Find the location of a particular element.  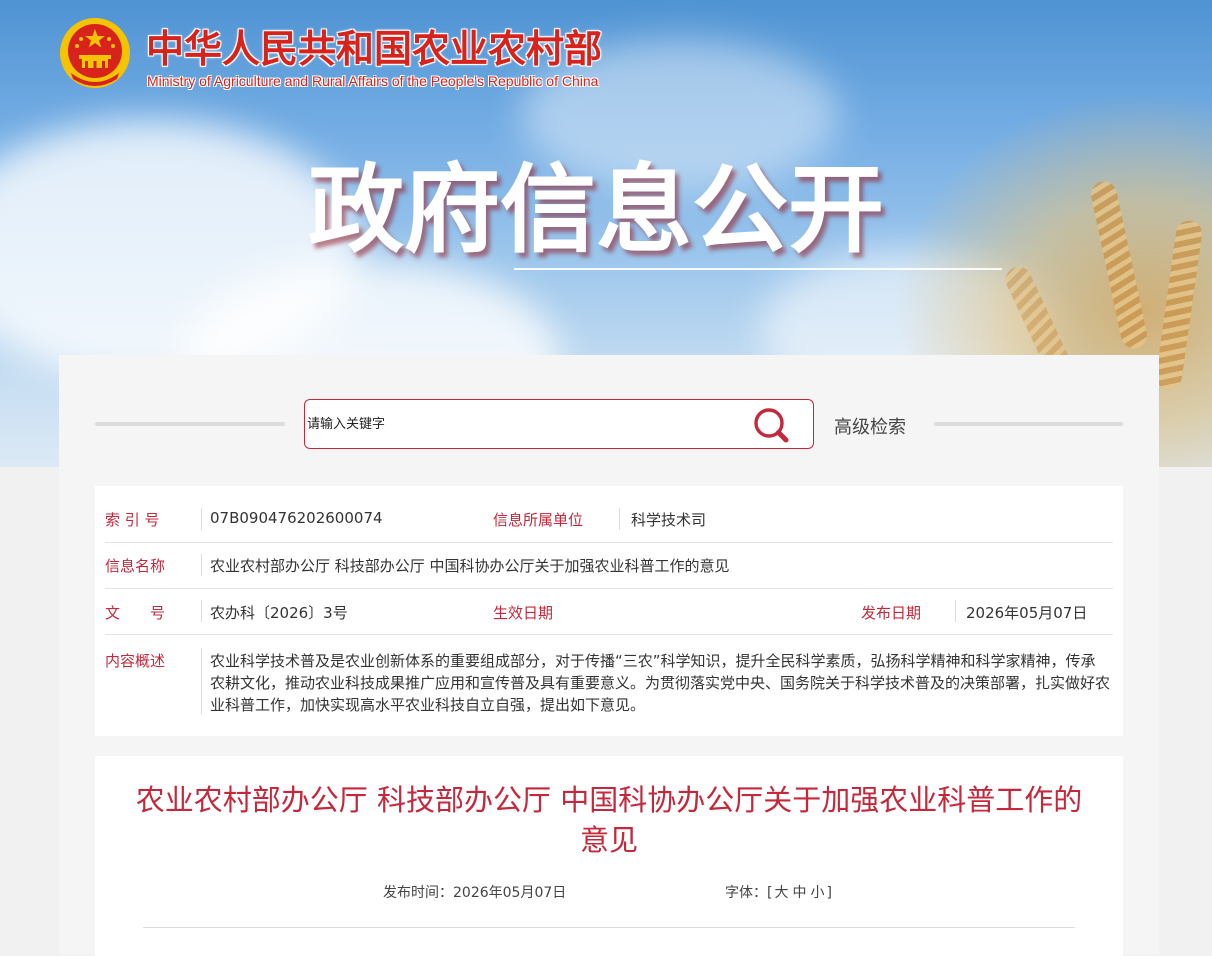

search-button is located at coordinates (772, 425).